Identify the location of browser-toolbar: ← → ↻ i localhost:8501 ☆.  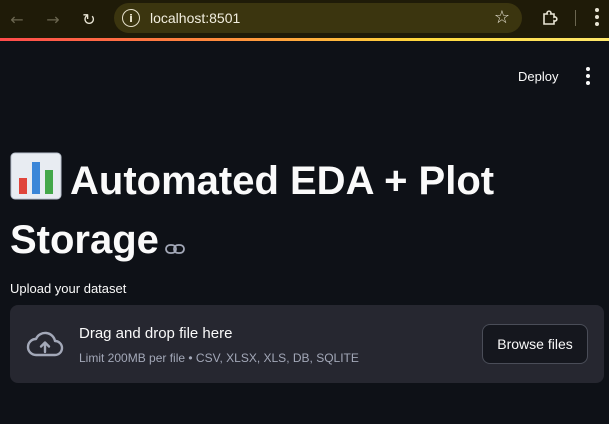
(304, 19).